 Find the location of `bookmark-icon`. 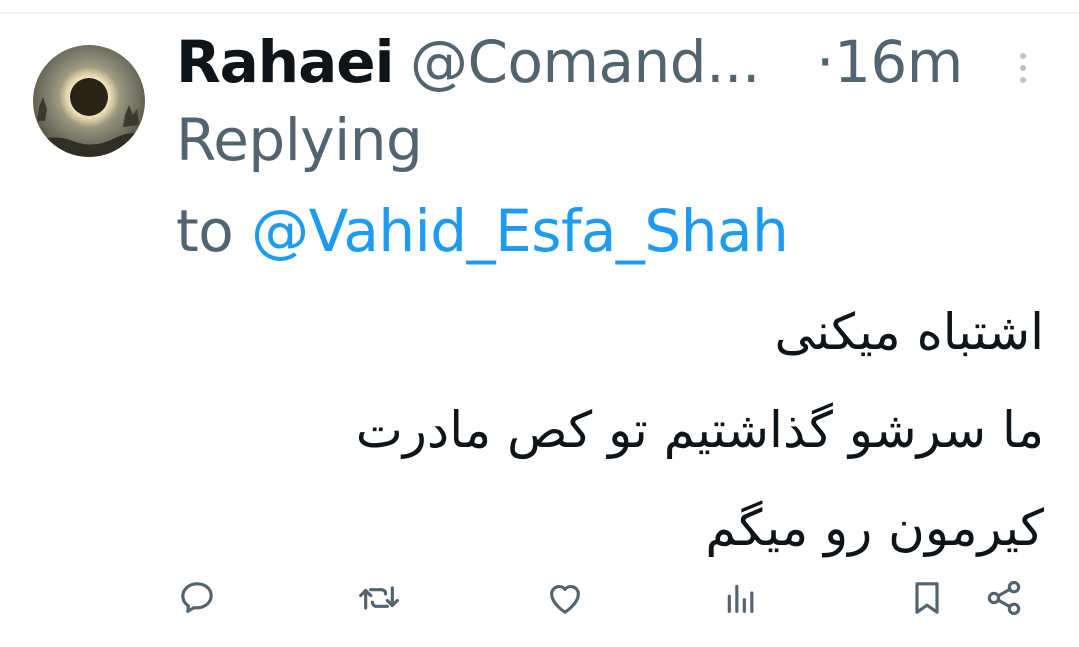

bookmark-icon is located at coordinates (927, 598).